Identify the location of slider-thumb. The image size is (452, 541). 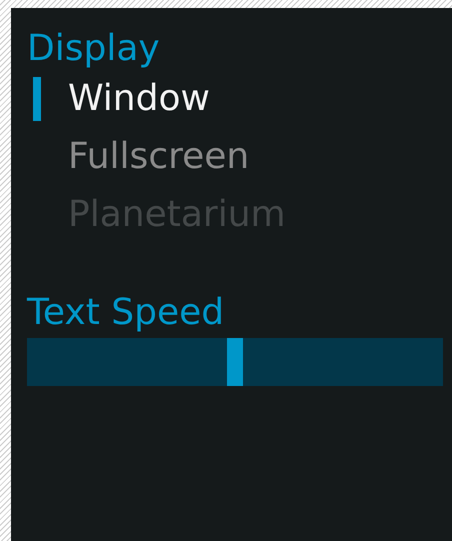
(235, 362).